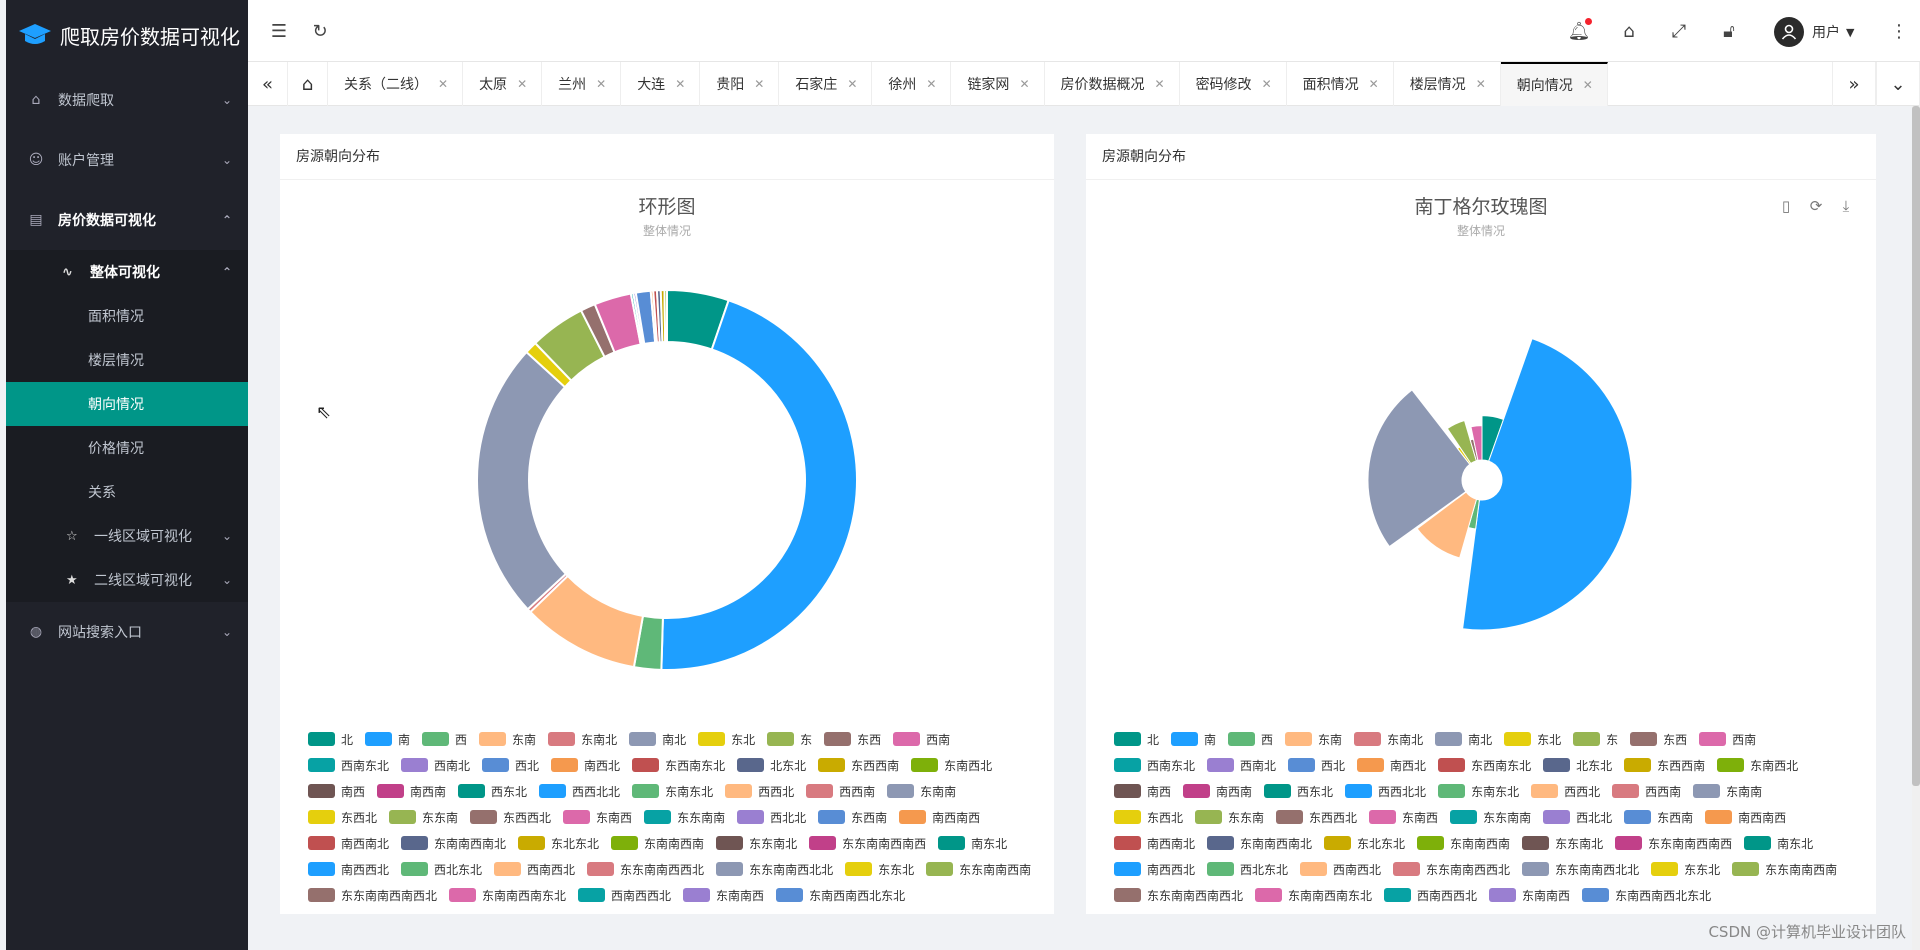  Describe the element at coordinates (1547, 484) in the screenshot. I see `rose-slice` at that location.